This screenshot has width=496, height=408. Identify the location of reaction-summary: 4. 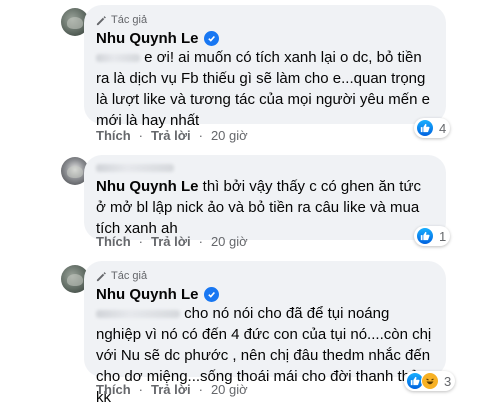
(432, 128).